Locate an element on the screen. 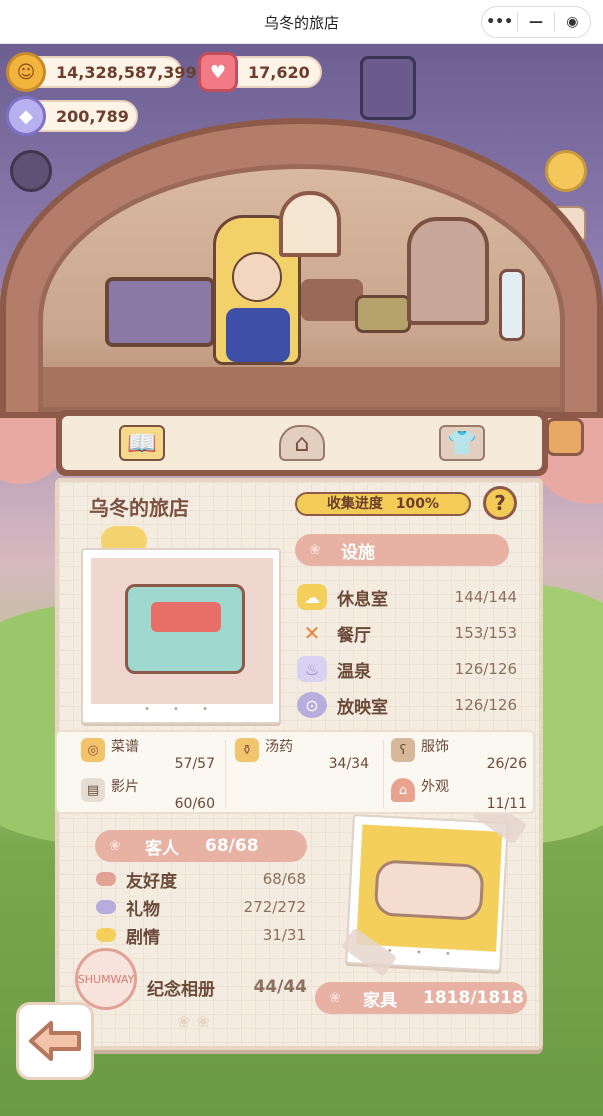 This screenshot has height=1116, width=603. collection-item-appearance: ⌂ 外观 11/11 is located at coordinates (462, 796).